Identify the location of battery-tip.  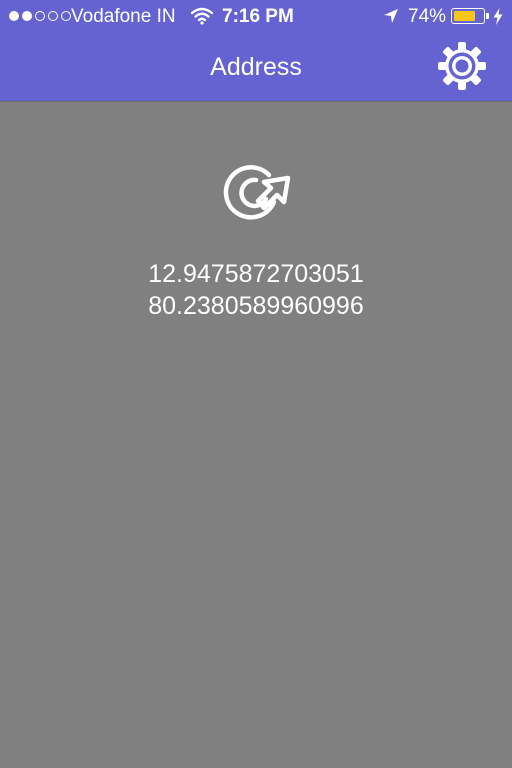
(487, 16).